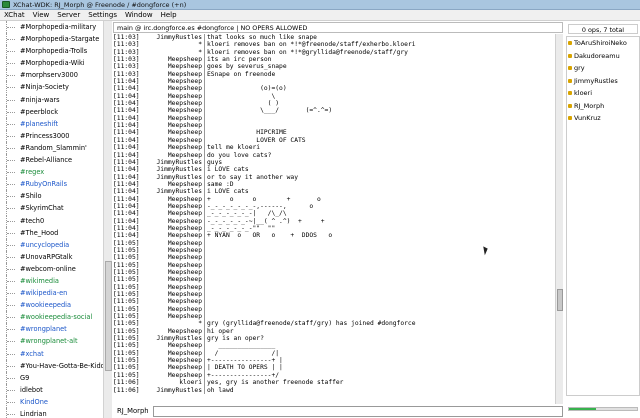 Image resolution: width=640 pixels, height=418 pixels. What do you see at coordinates (55, 341) in the screenshot?
I see `channel-item: #wrongplanet-alt` at bounding box center [55, 341].